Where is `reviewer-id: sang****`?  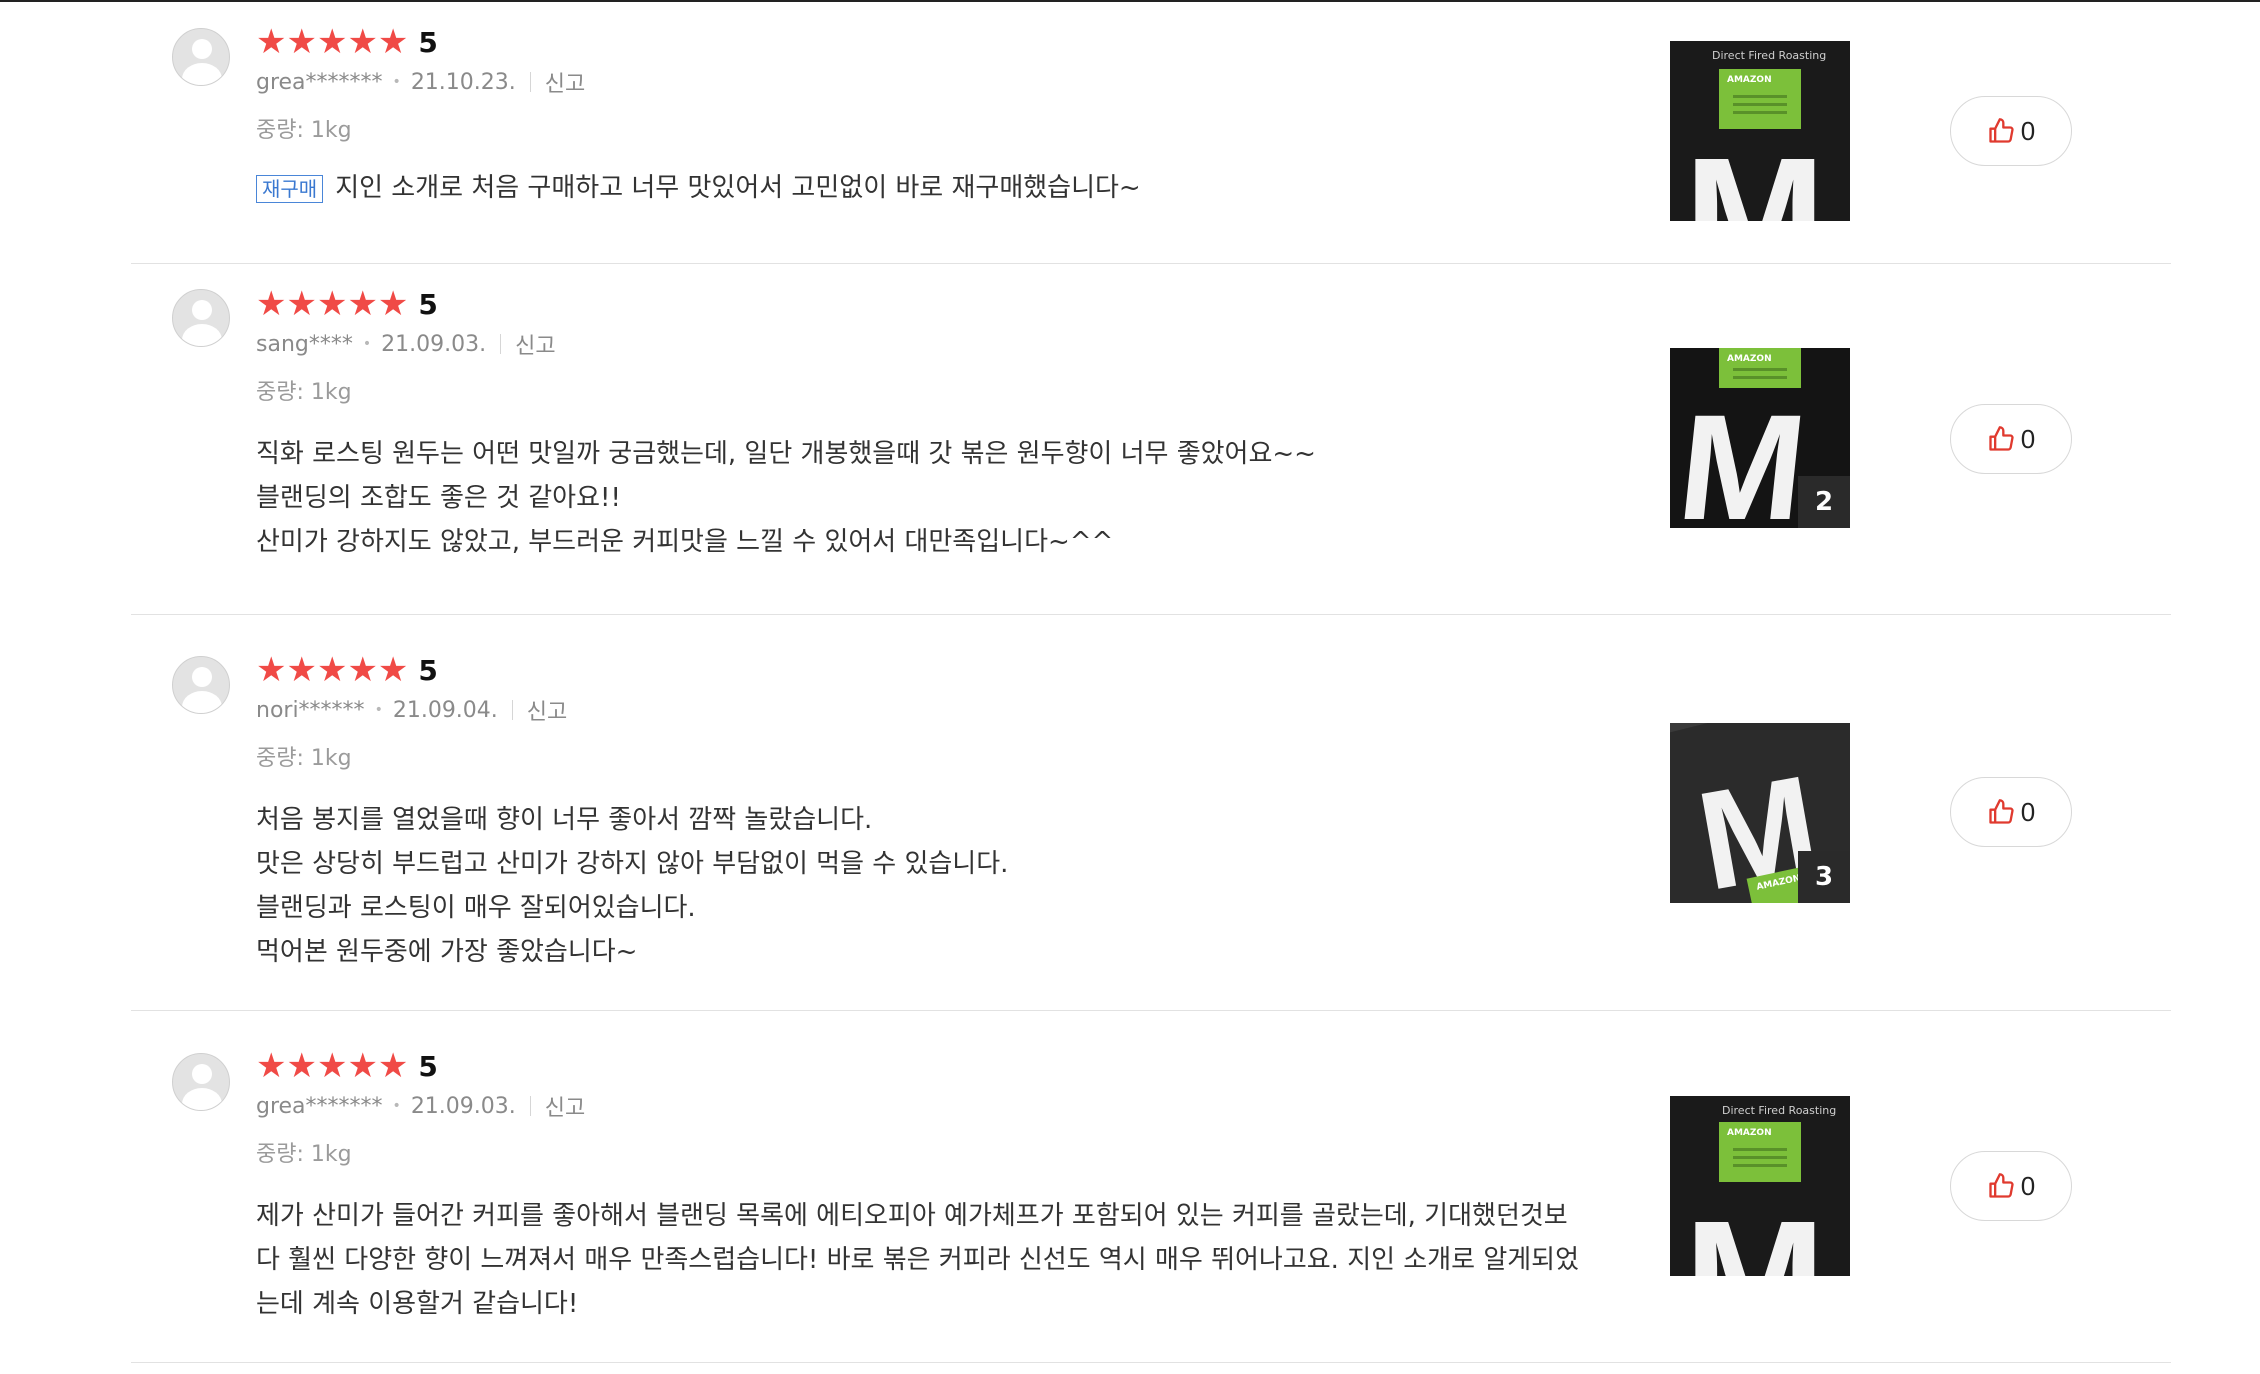
reviewer-id: sang**** is located at coordinates (304, 344).